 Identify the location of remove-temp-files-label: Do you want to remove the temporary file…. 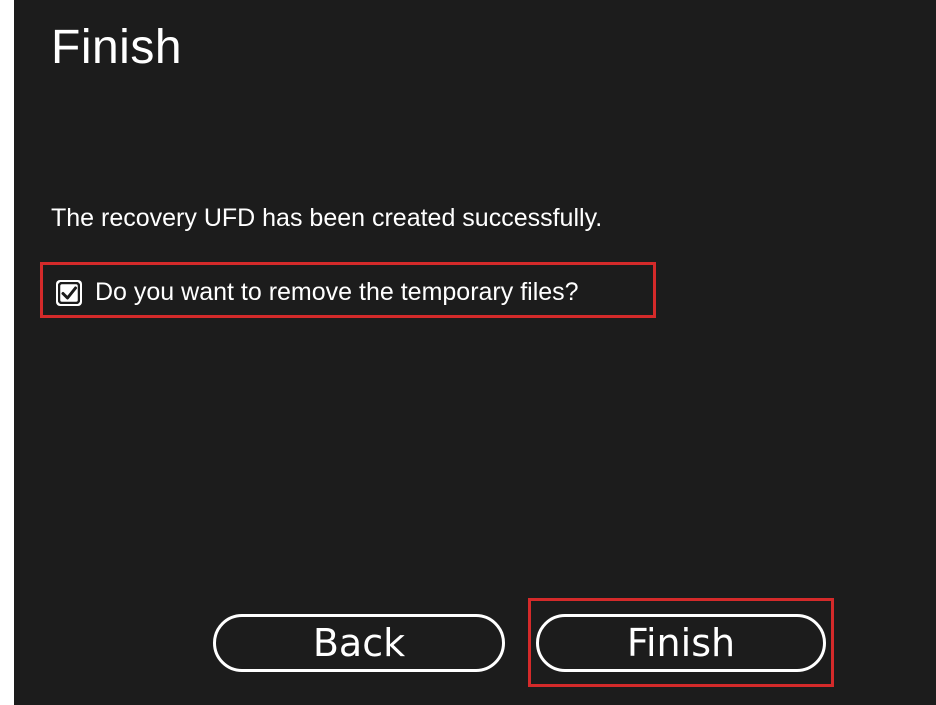
(337, 292).